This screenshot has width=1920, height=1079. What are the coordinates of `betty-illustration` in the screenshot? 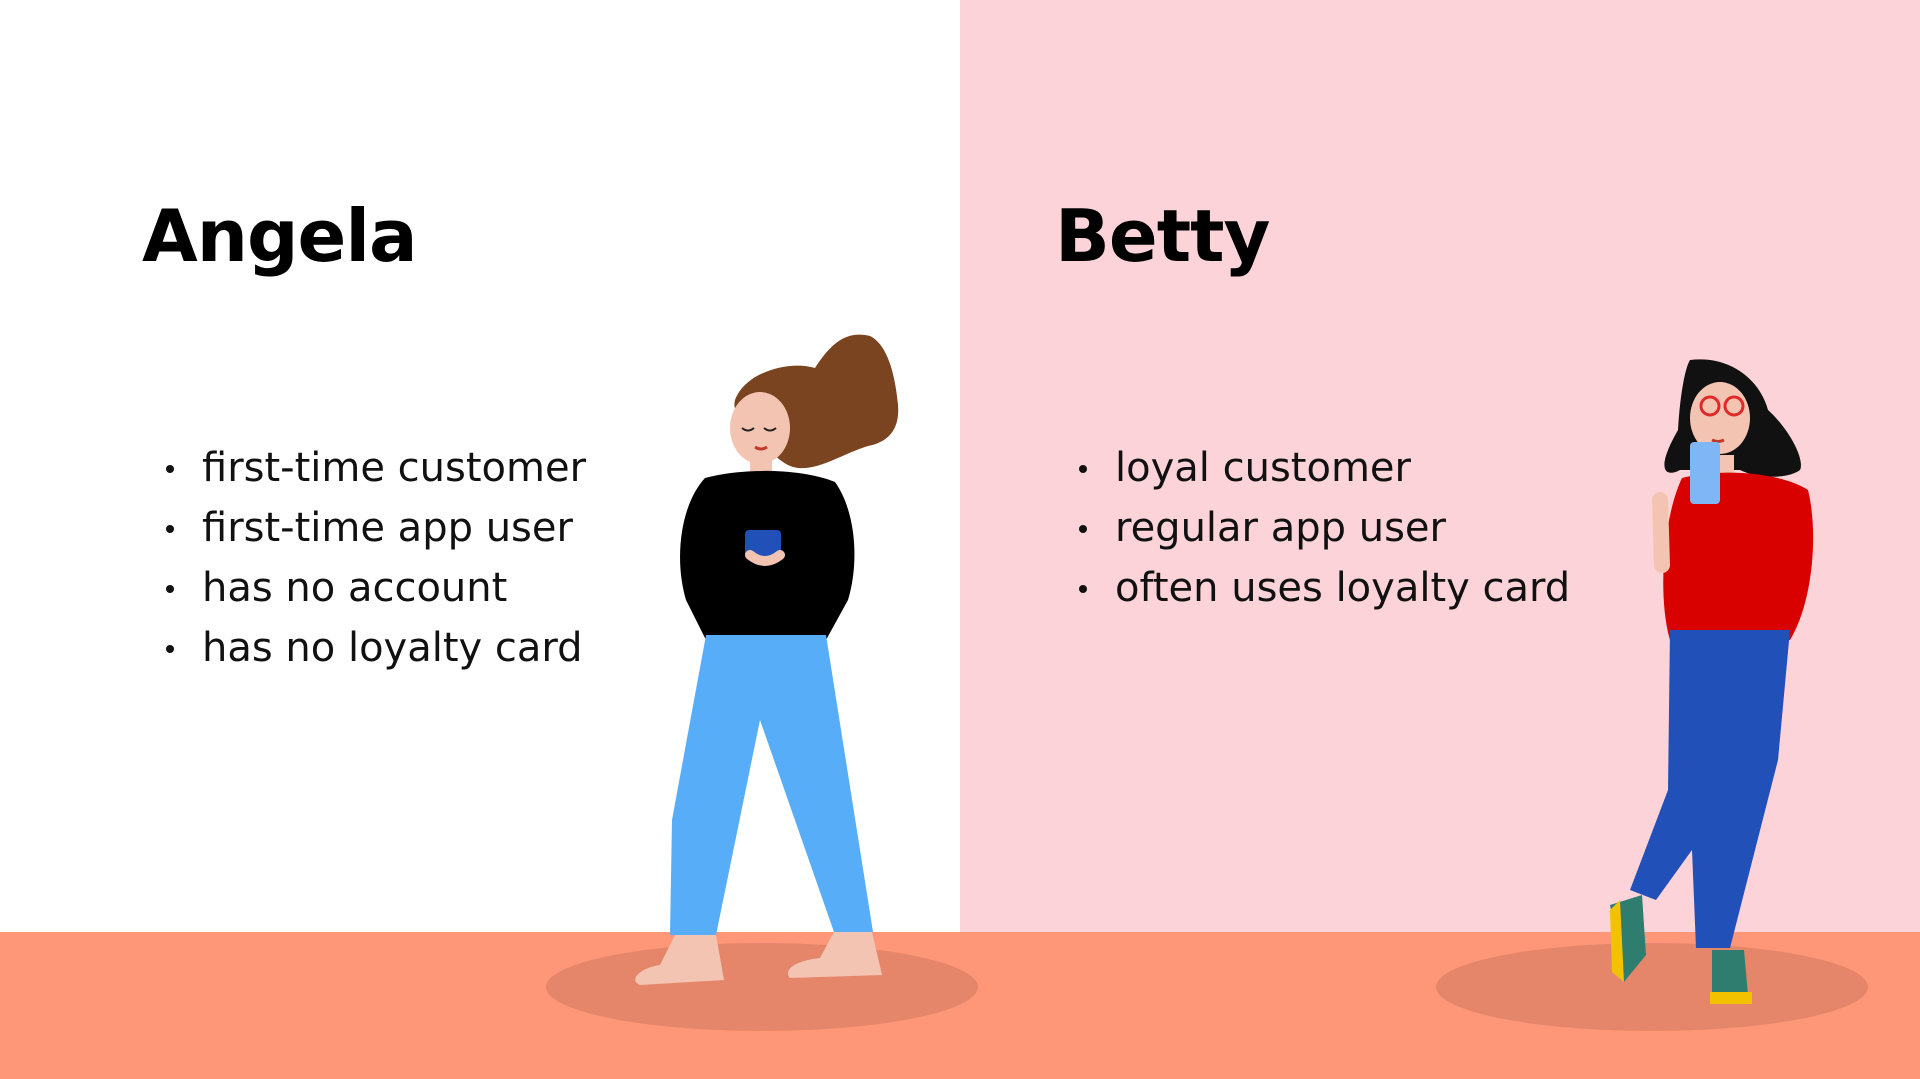 It's located at (1652, 695).